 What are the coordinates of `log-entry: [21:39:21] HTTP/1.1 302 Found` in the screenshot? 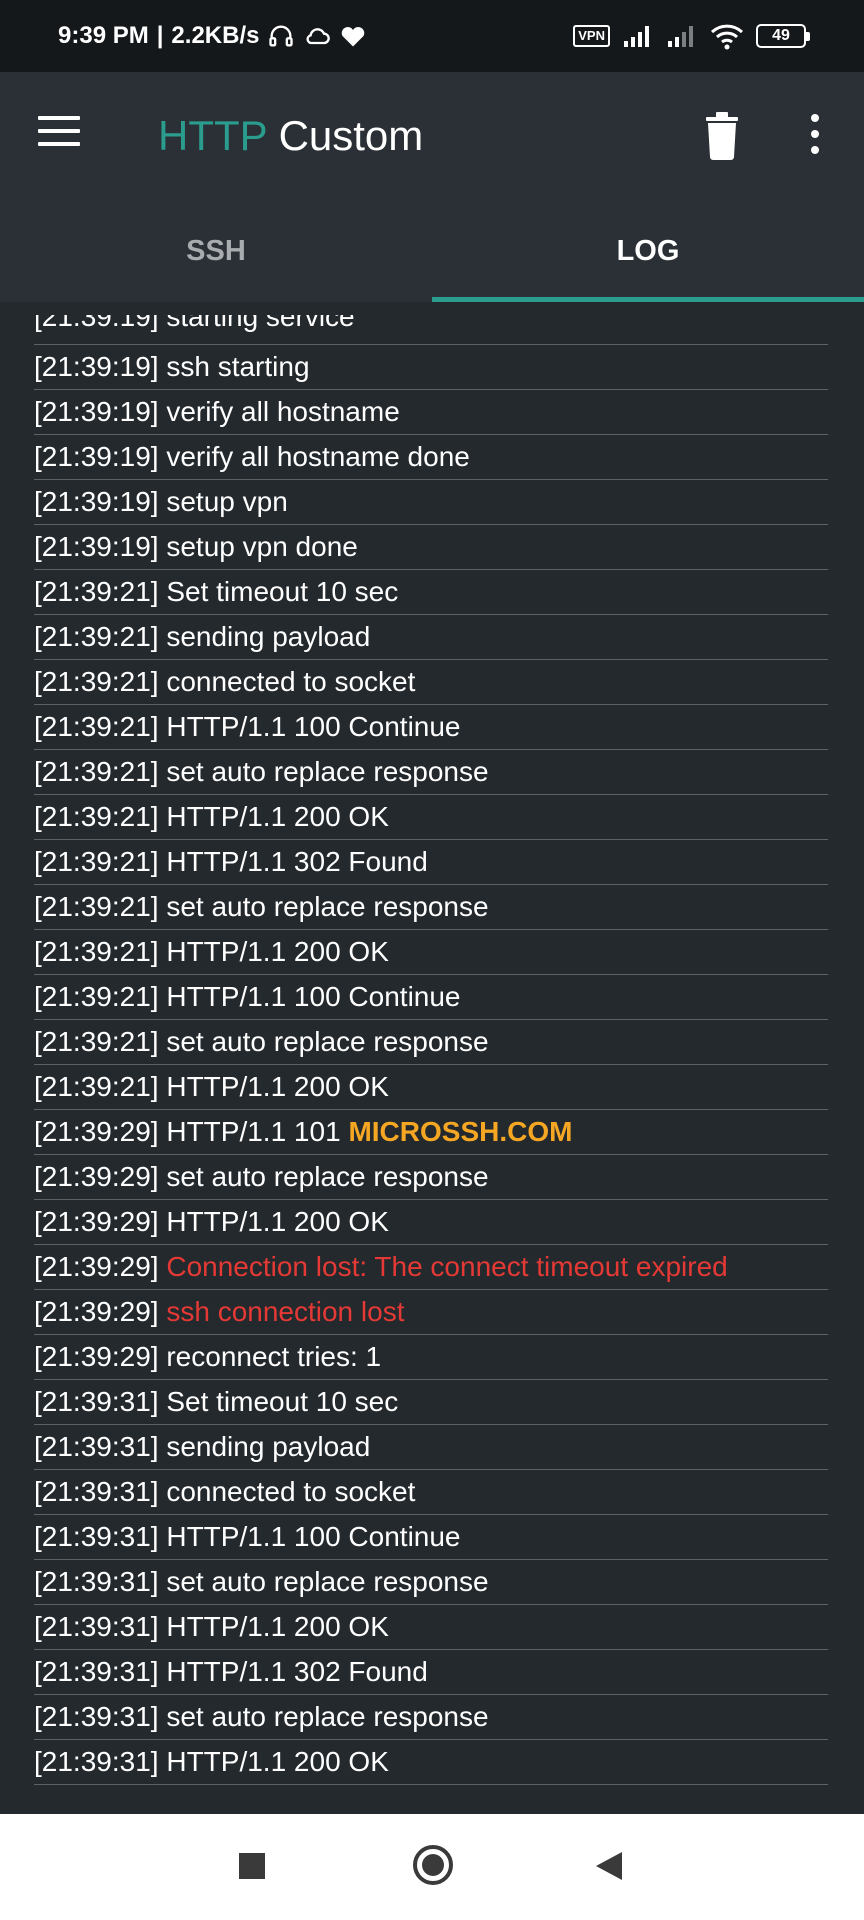 It's located at (431, 862).